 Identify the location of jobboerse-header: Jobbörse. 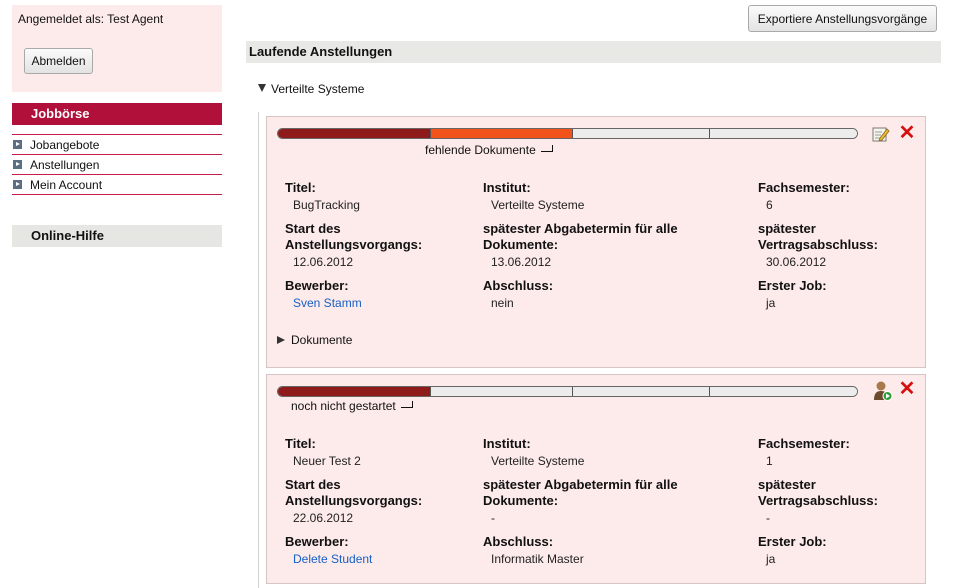
(117, 114).